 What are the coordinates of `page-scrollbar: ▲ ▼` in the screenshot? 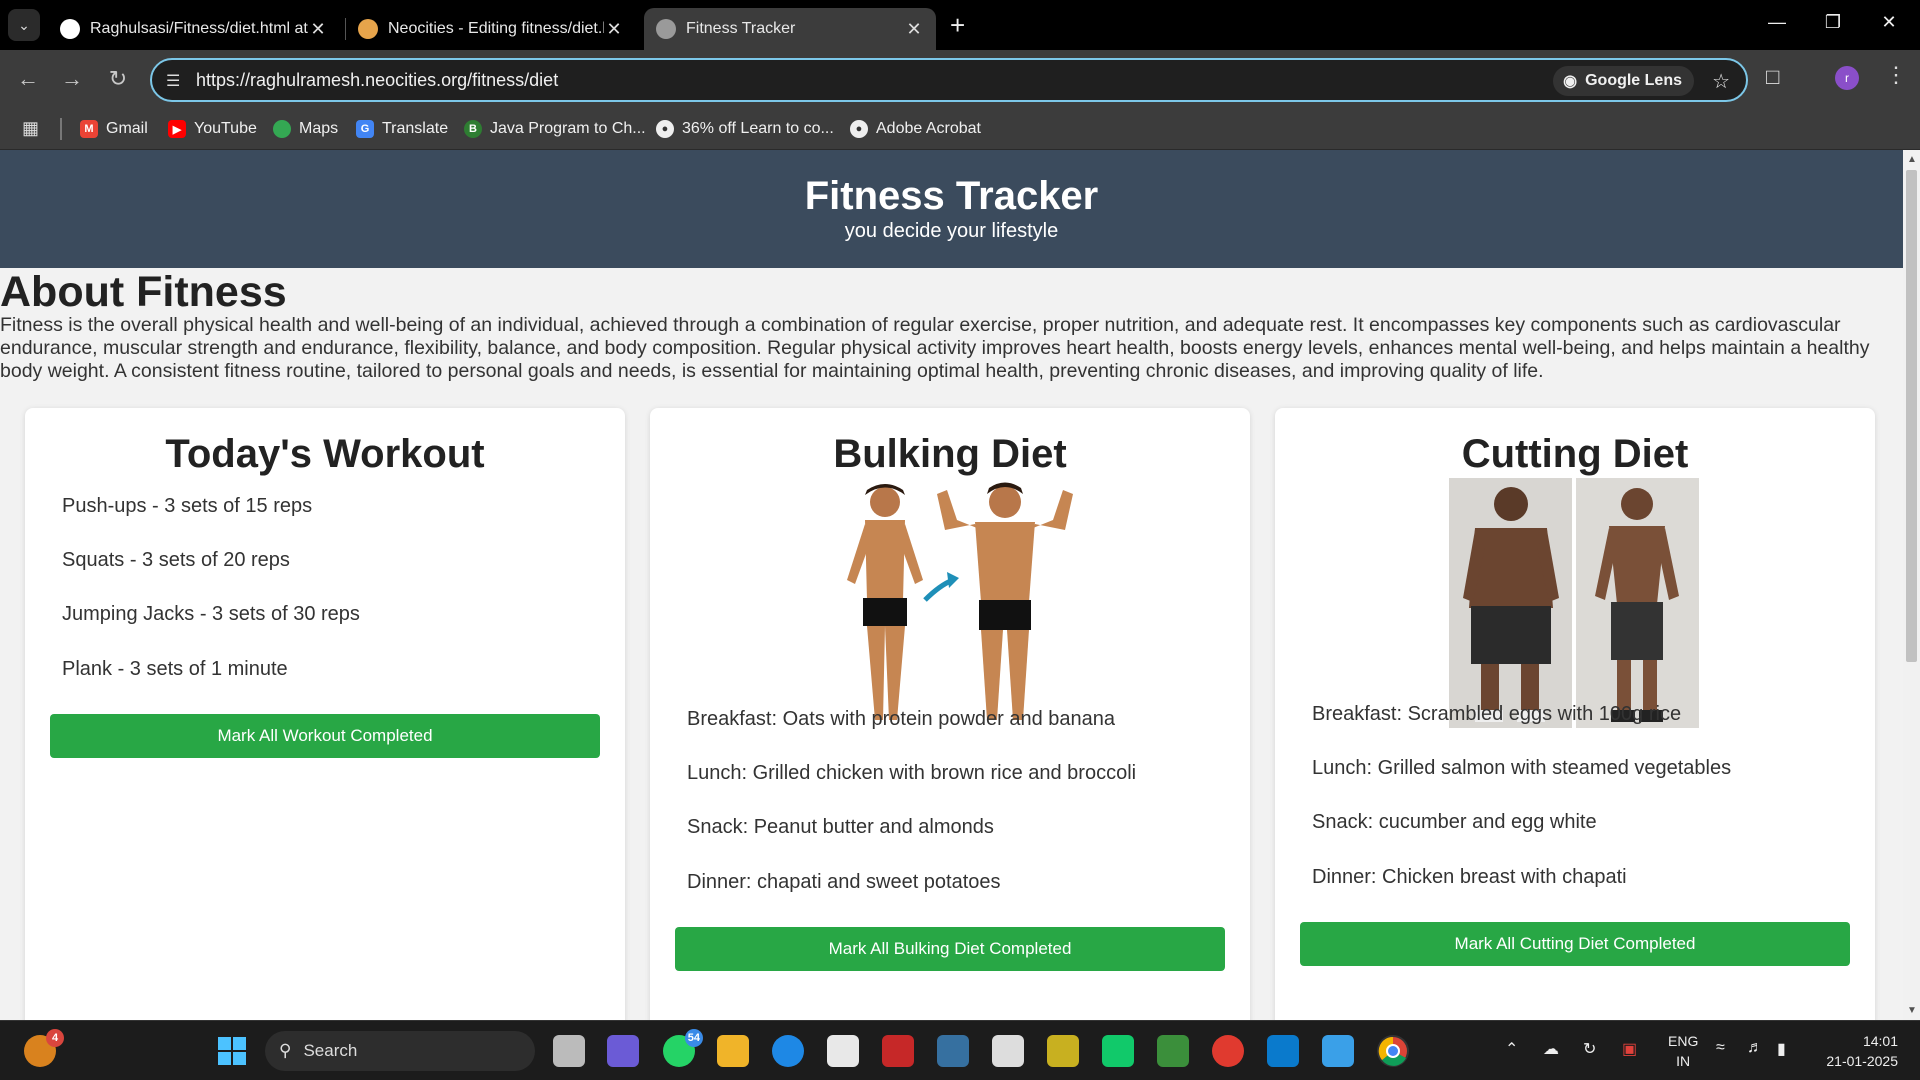 It's located at (1911, 585).